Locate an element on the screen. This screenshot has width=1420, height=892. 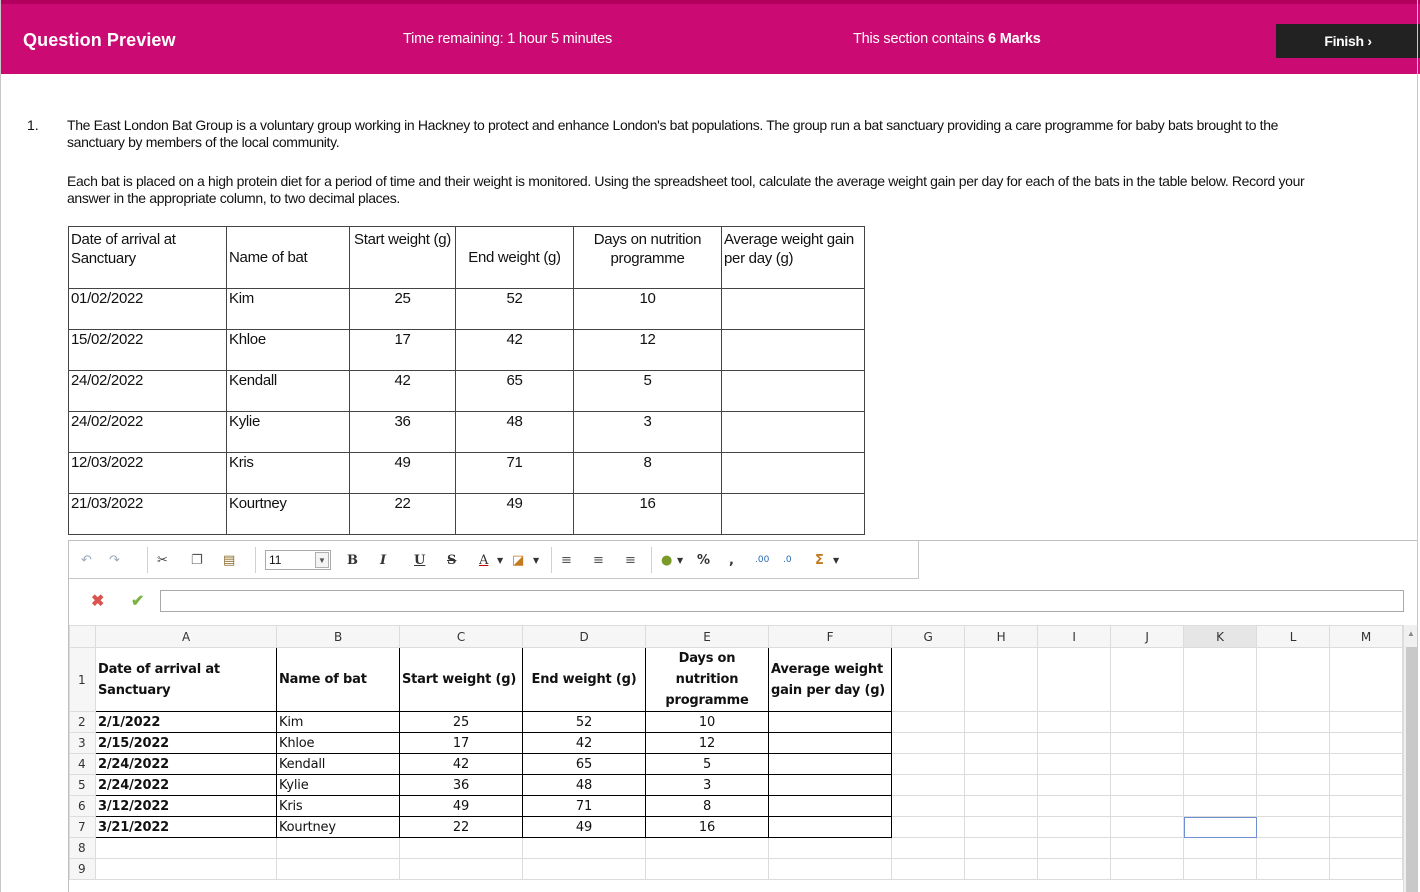
paste-icon: ▤ is located at coordinates (229, 560).